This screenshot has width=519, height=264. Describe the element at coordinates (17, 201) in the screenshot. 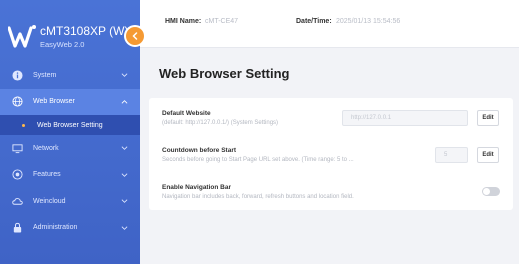

I see `cloud-icon` at that location.